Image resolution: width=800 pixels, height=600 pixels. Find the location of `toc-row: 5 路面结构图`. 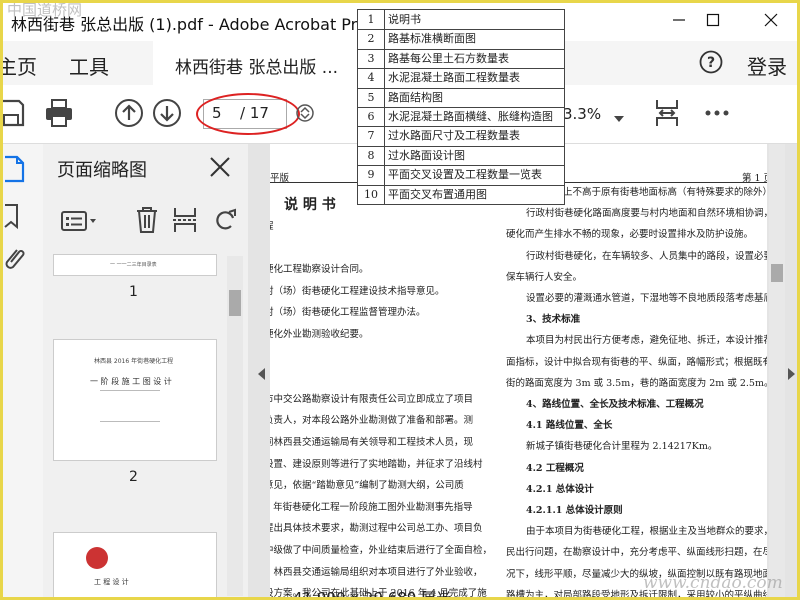

toc-row: 5 路面结构图 is located at coordinates (461, 97).